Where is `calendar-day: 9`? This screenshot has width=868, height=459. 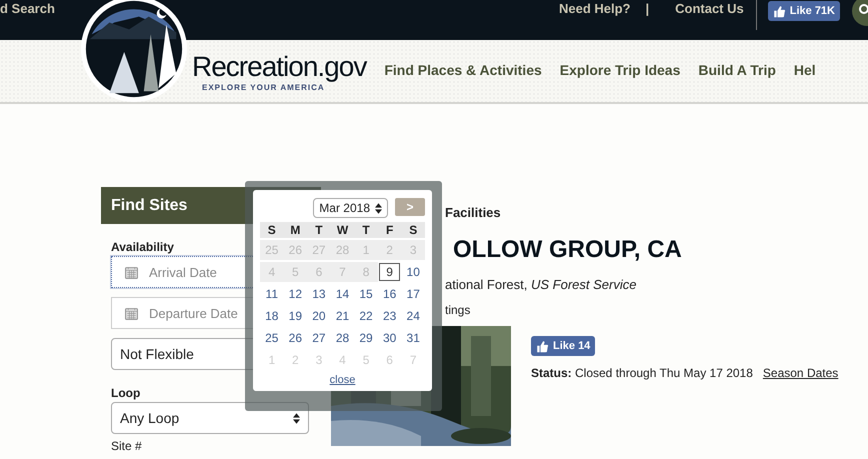 calendar-day: 9 is located at coordinates (390, 272).